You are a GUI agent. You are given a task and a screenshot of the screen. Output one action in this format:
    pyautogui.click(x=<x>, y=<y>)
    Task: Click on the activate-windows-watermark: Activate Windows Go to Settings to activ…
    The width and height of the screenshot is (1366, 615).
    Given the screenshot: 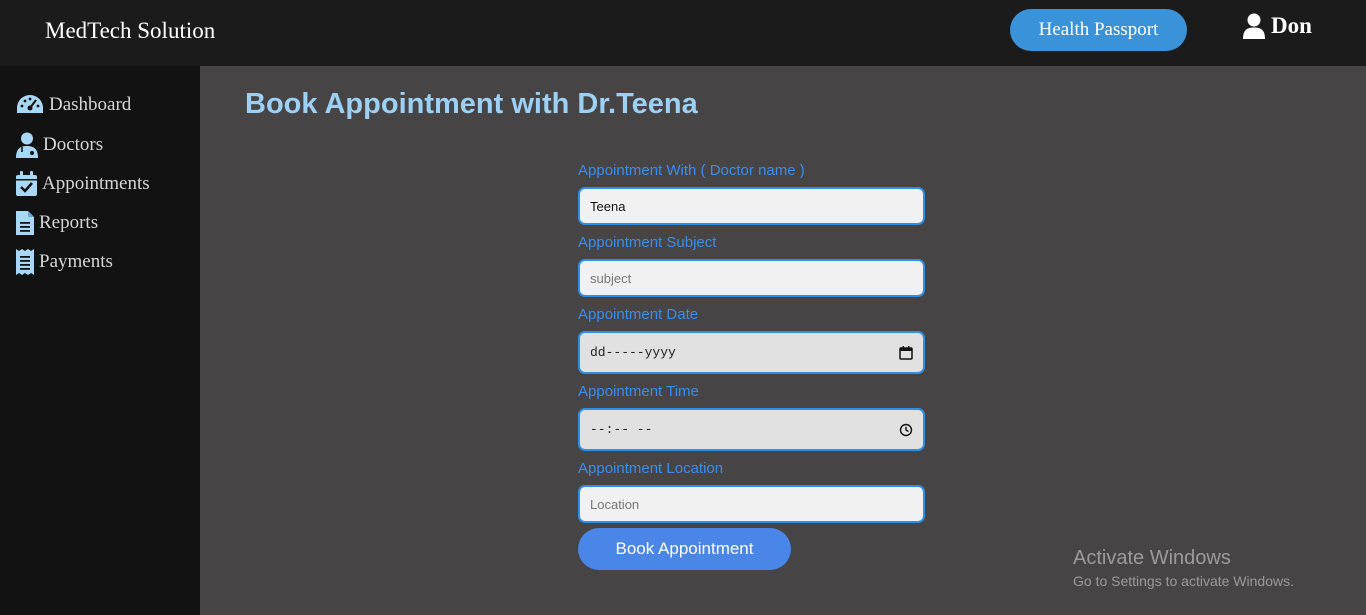 What is the action you would take?
    pyautogui.click(x=1183, y=568)
    